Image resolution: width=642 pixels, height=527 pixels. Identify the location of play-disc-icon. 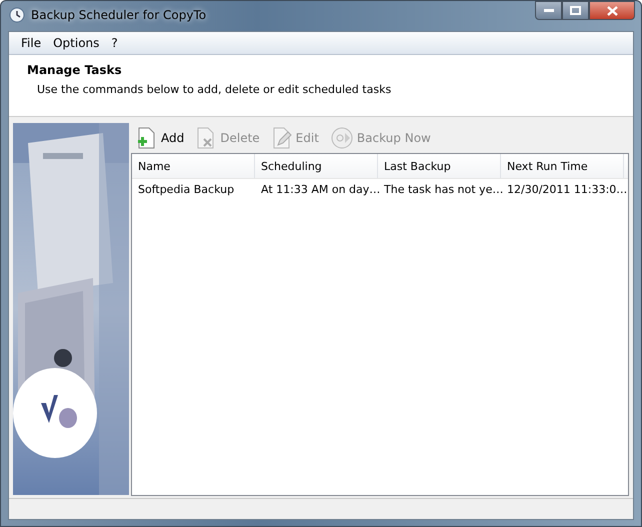
(341, 138).